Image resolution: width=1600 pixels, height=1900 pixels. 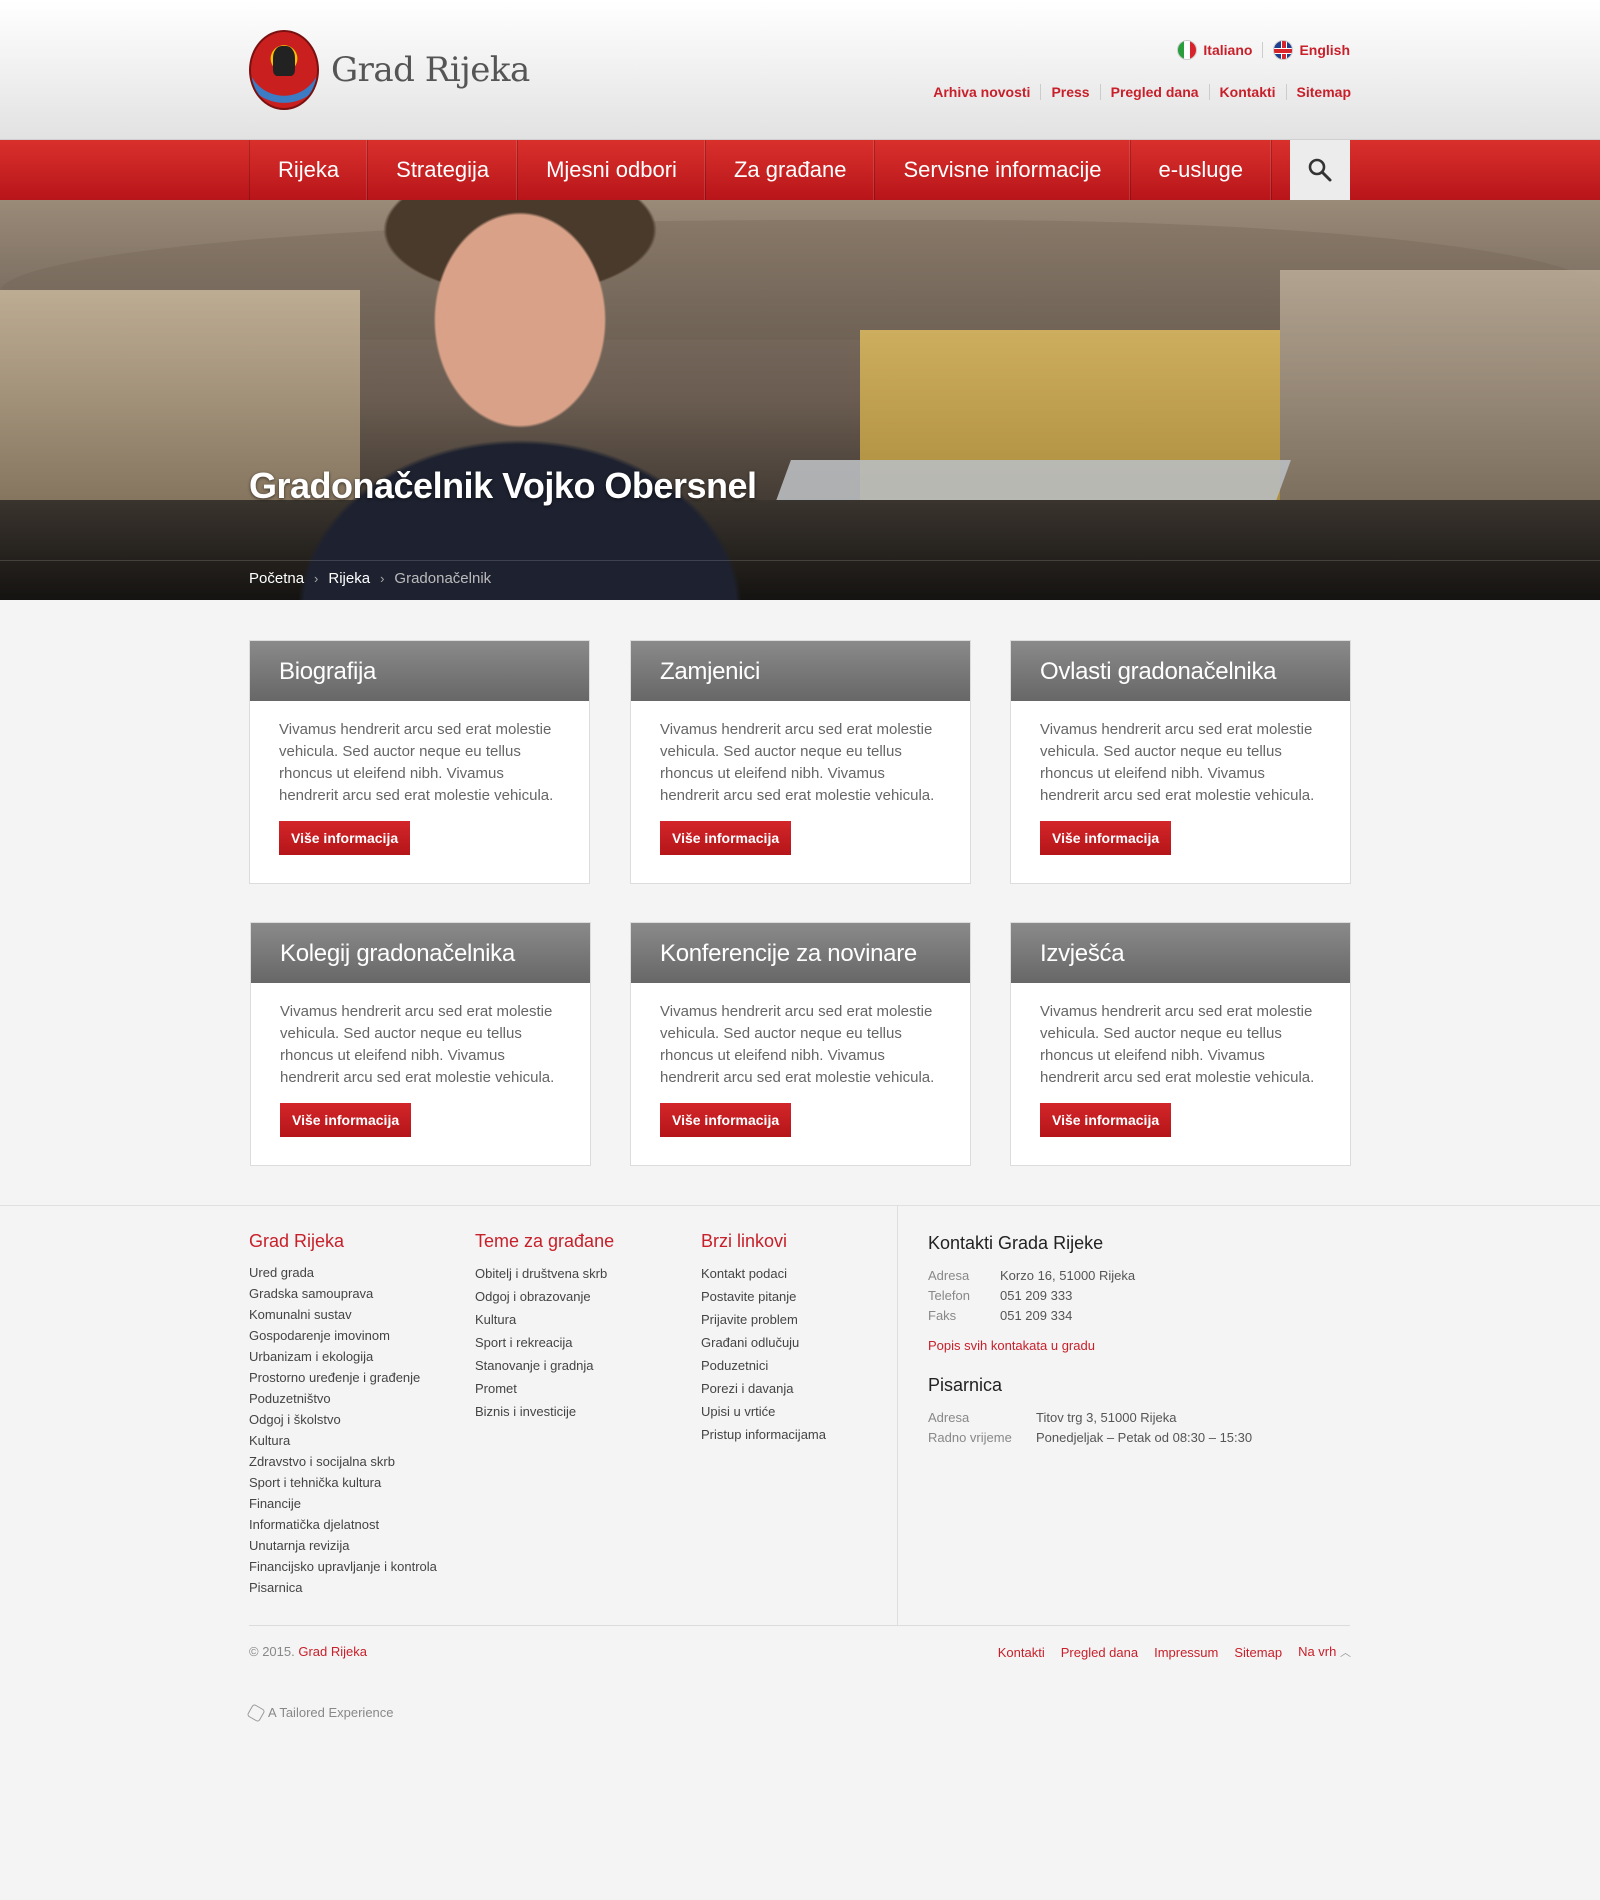 What do you see at coordinates (800, 953) in the screenshot?
I see `card-title: Konferencije za novinare` at bounding box center [800, 953].